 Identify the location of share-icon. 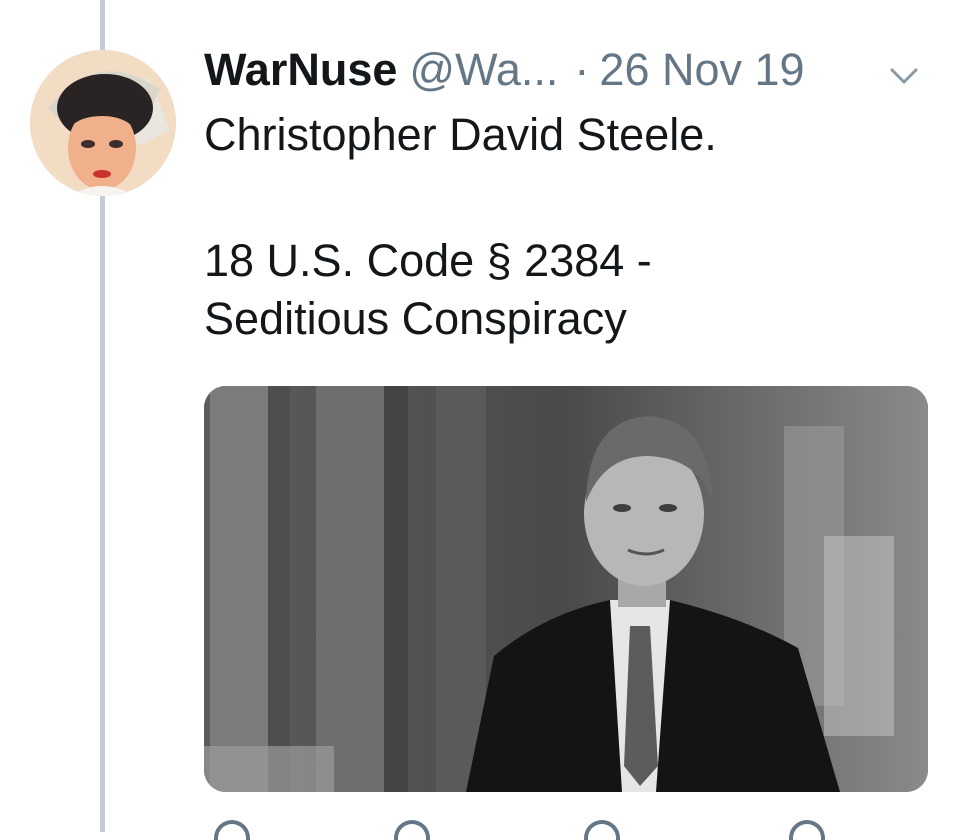
(807, 830).